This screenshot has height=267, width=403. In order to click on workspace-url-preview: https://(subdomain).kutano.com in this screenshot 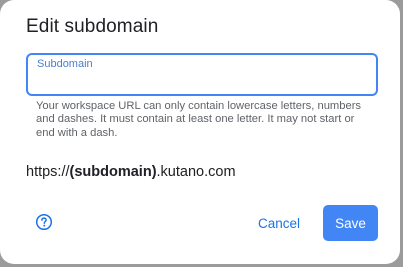, I will do `click(131, 172)`.